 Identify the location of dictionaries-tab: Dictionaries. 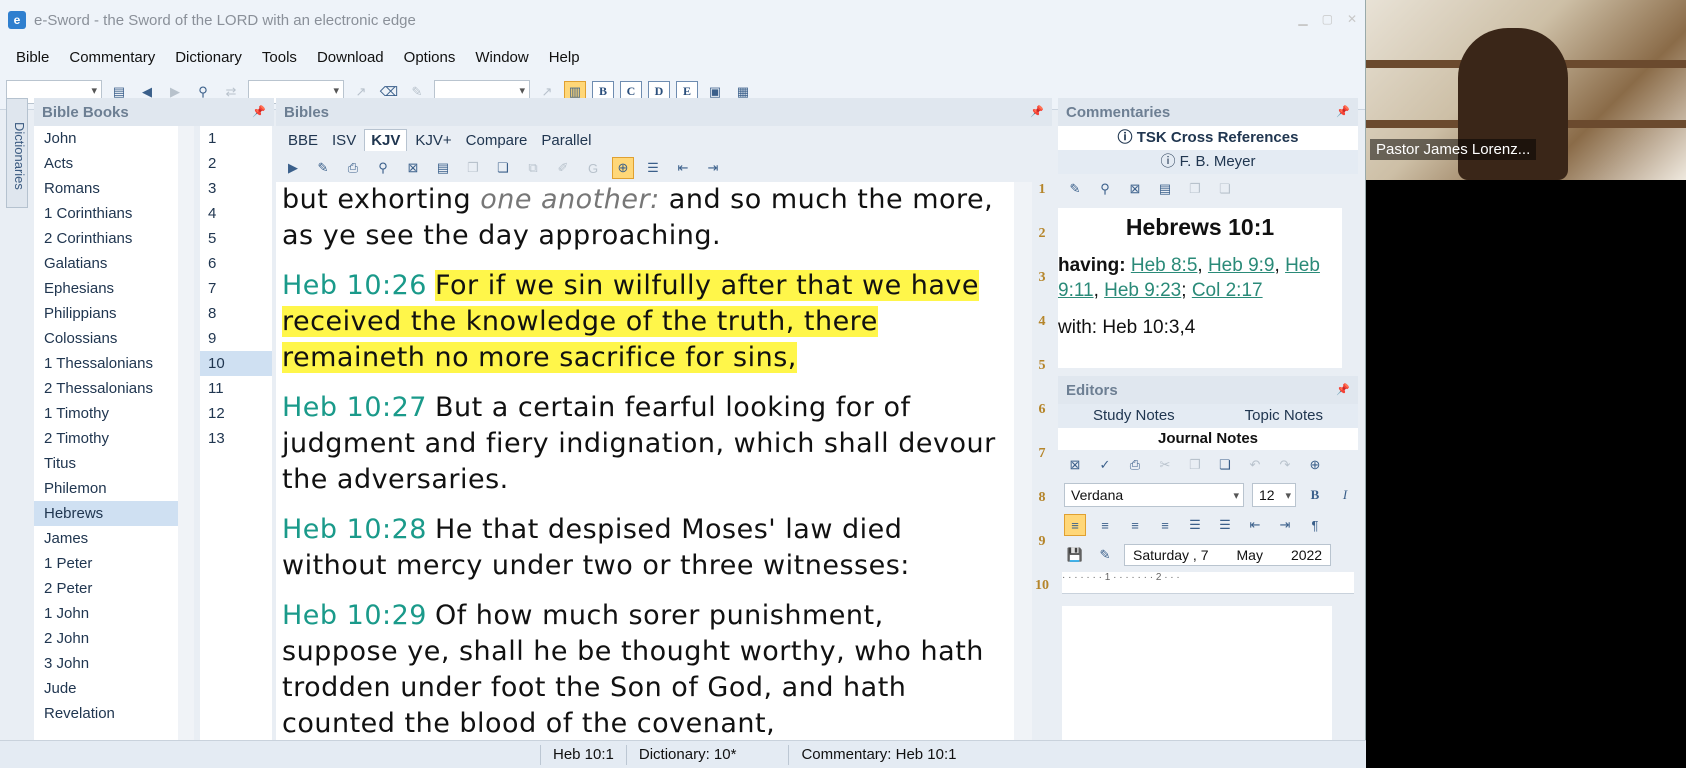
(17, 153).